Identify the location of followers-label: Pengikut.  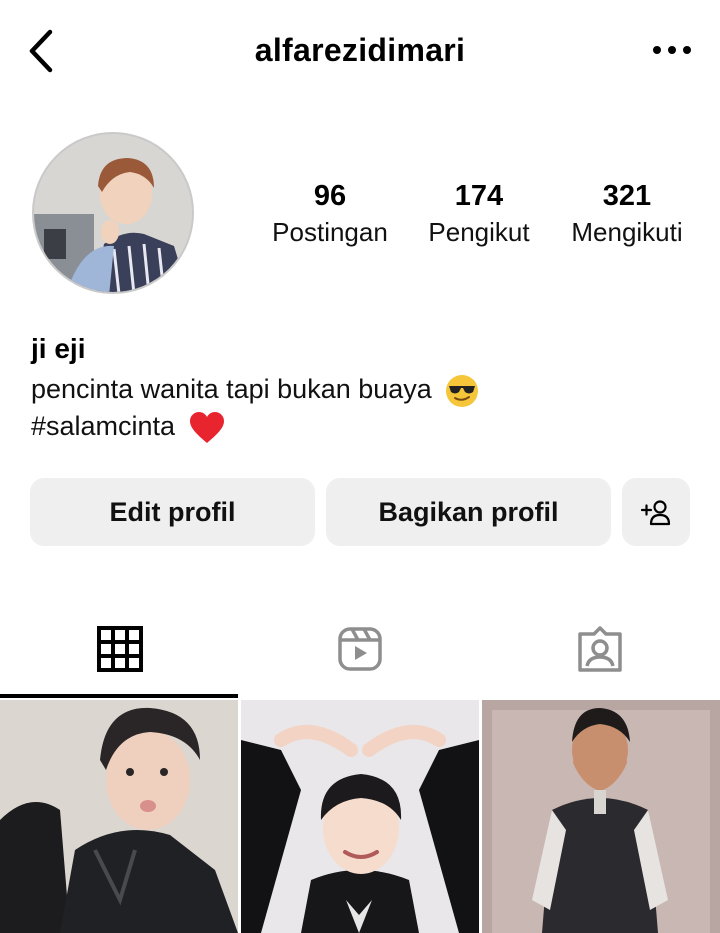
(479, 232).